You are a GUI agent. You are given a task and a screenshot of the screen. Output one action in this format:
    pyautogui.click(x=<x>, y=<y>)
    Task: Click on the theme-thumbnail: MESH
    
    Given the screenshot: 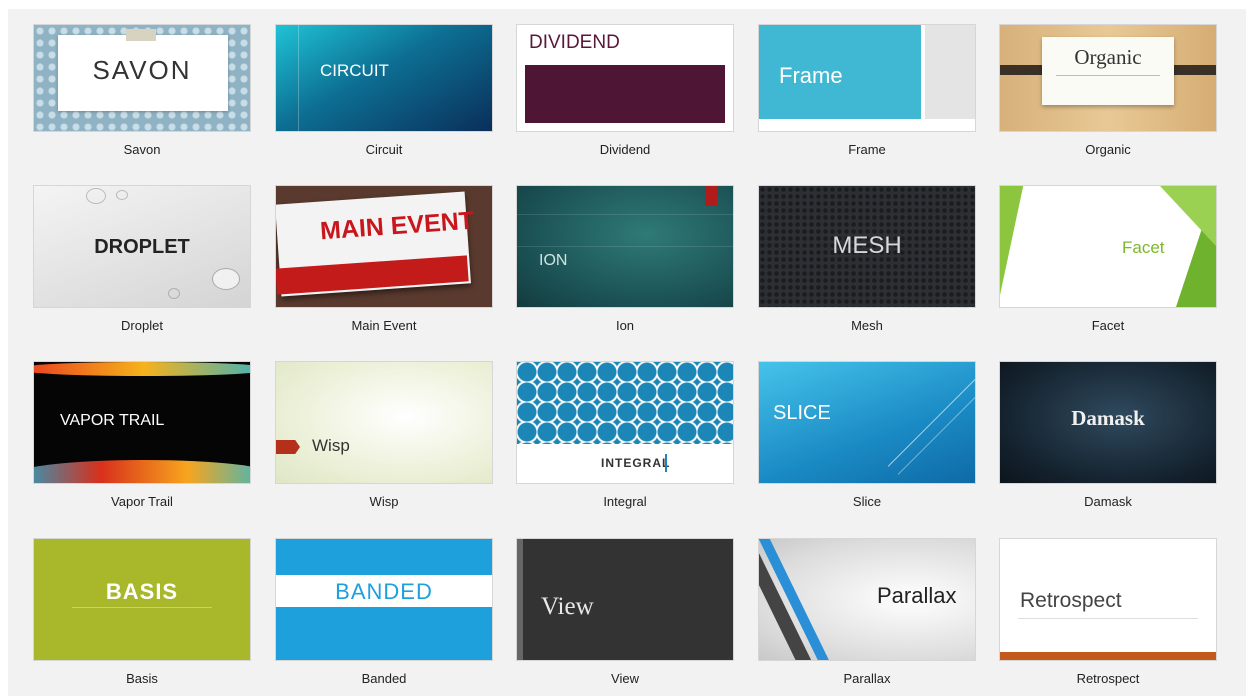 What is the action you would take?
    pyautogui.click(x=867, y=246)
    